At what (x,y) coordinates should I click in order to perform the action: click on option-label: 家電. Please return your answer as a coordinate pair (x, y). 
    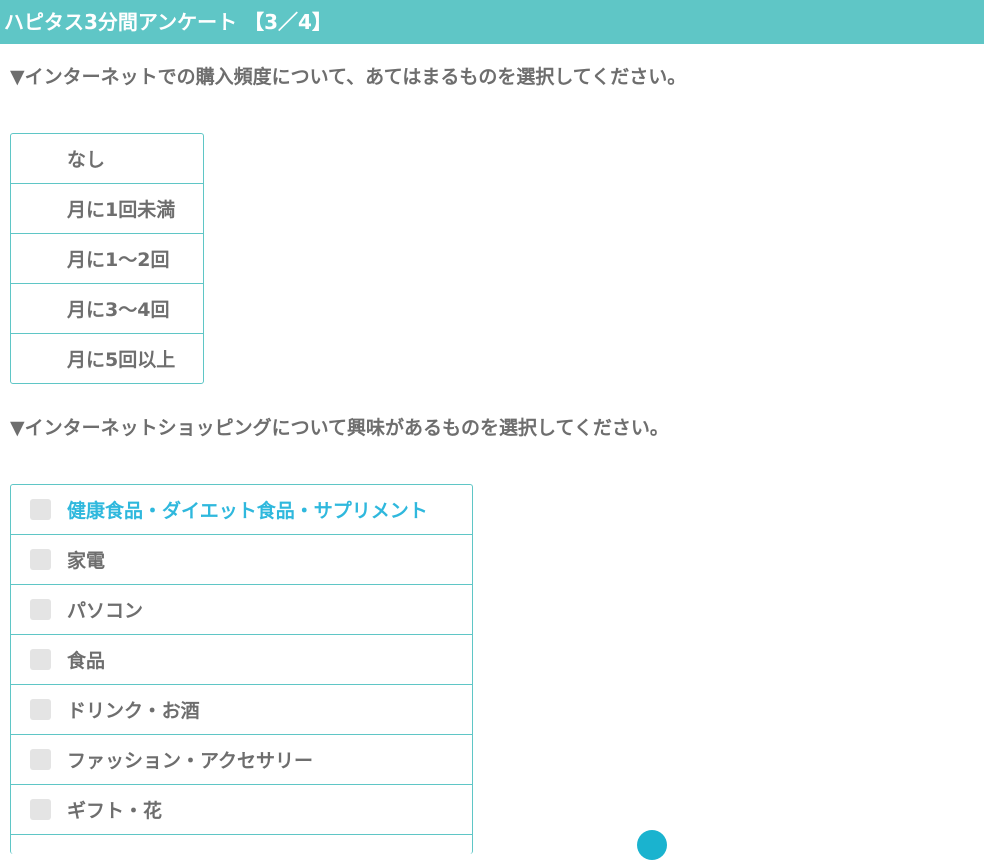
    Looking at the image, I should click on (86, 561).